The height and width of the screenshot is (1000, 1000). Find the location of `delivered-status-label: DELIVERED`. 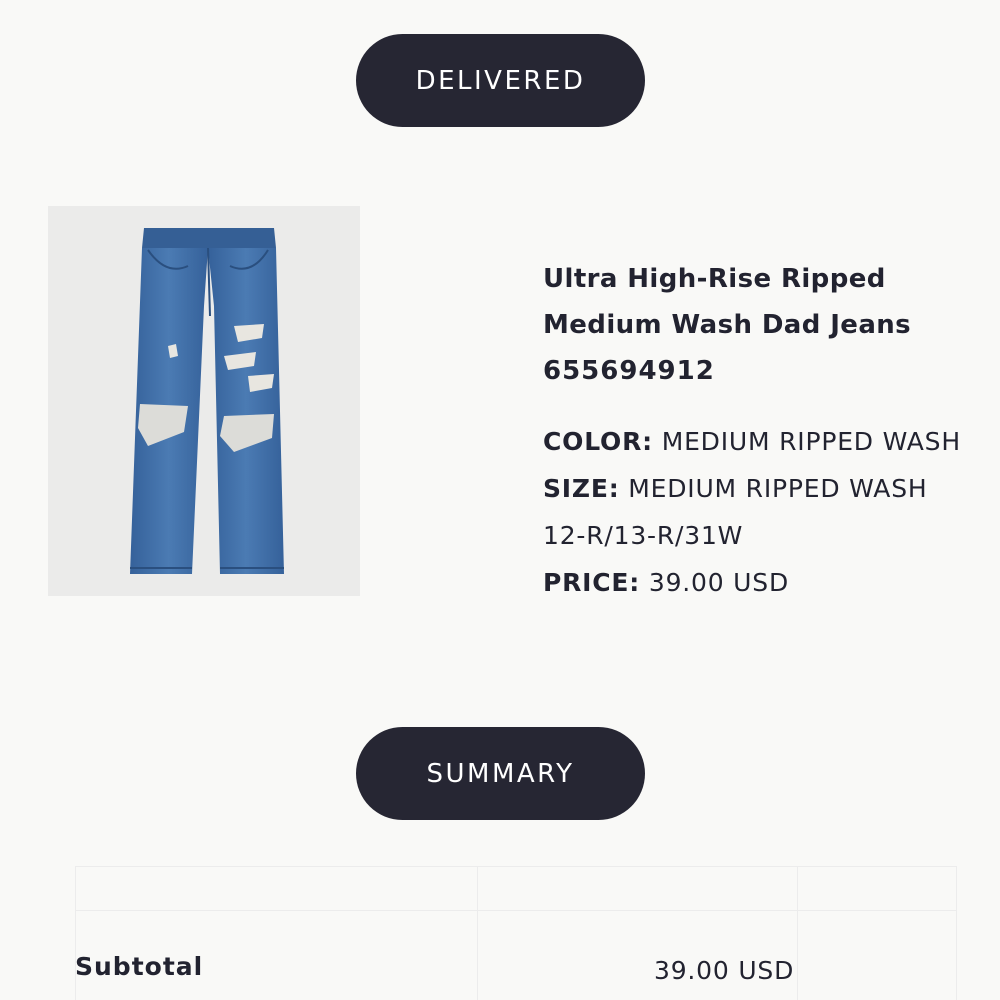

delivered-status-label: DELIVERED is located at coordinates (500, 80).